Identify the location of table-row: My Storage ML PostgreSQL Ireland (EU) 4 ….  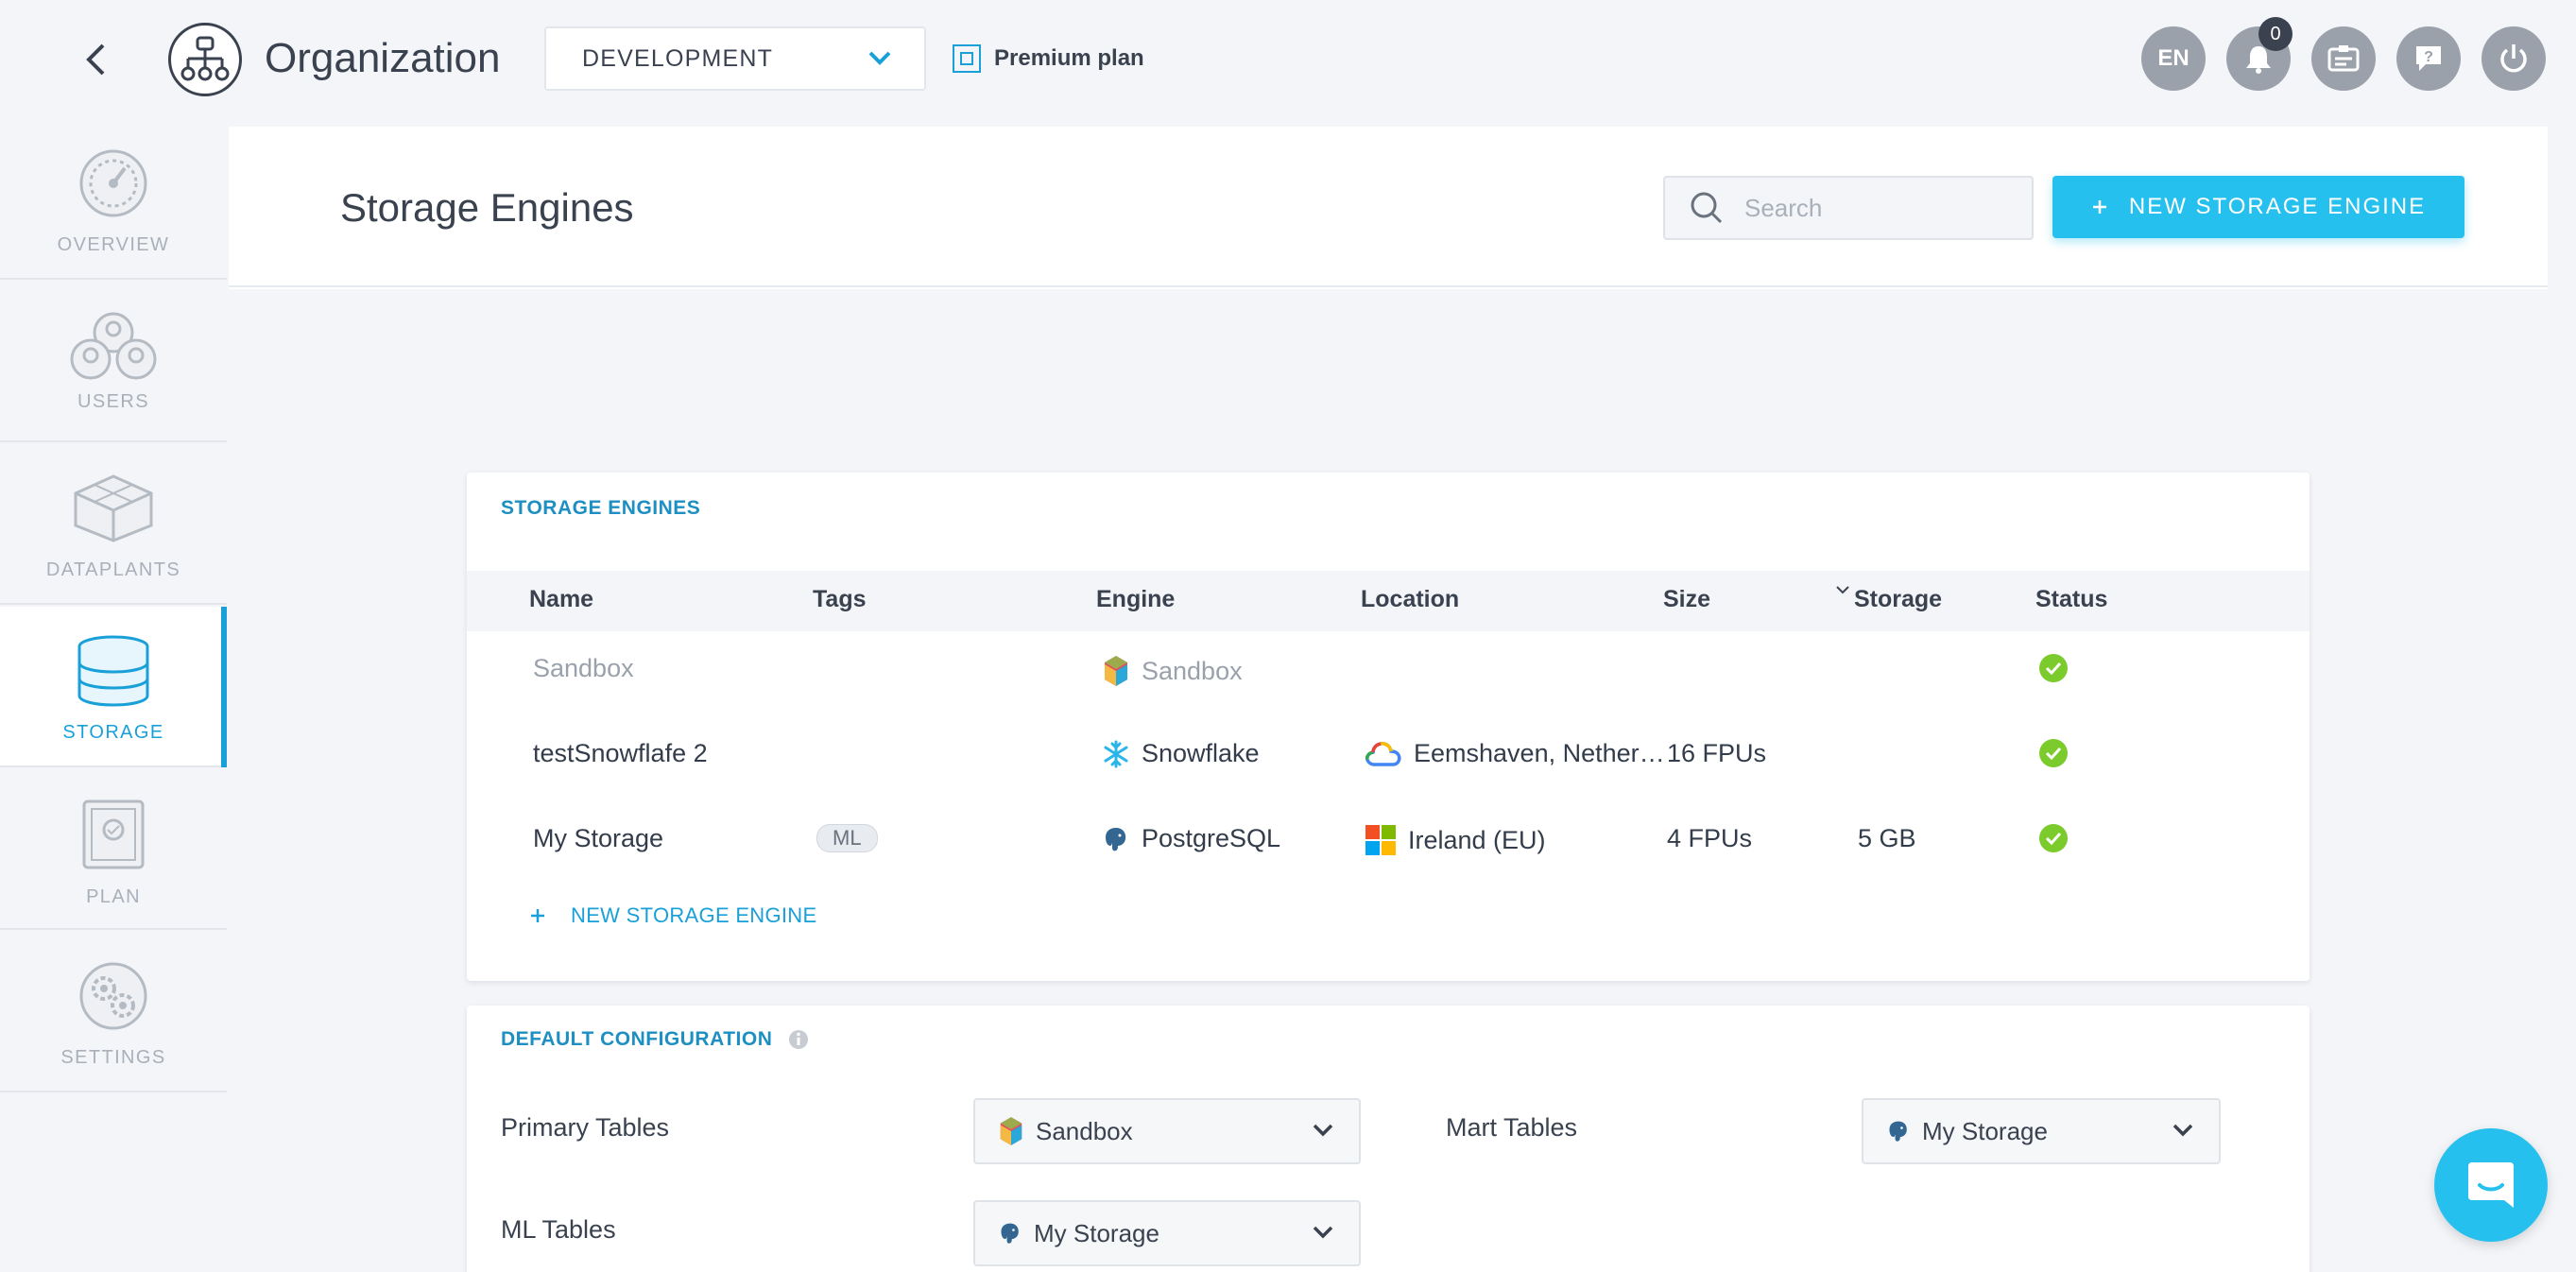
(1388, 843).